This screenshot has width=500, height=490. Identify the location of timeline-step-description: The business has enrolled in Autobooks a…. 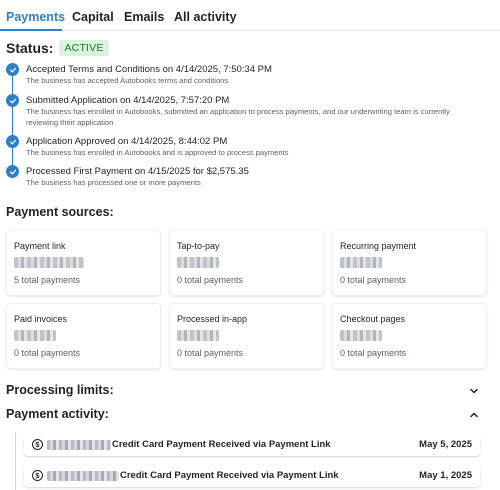
(157, 152).